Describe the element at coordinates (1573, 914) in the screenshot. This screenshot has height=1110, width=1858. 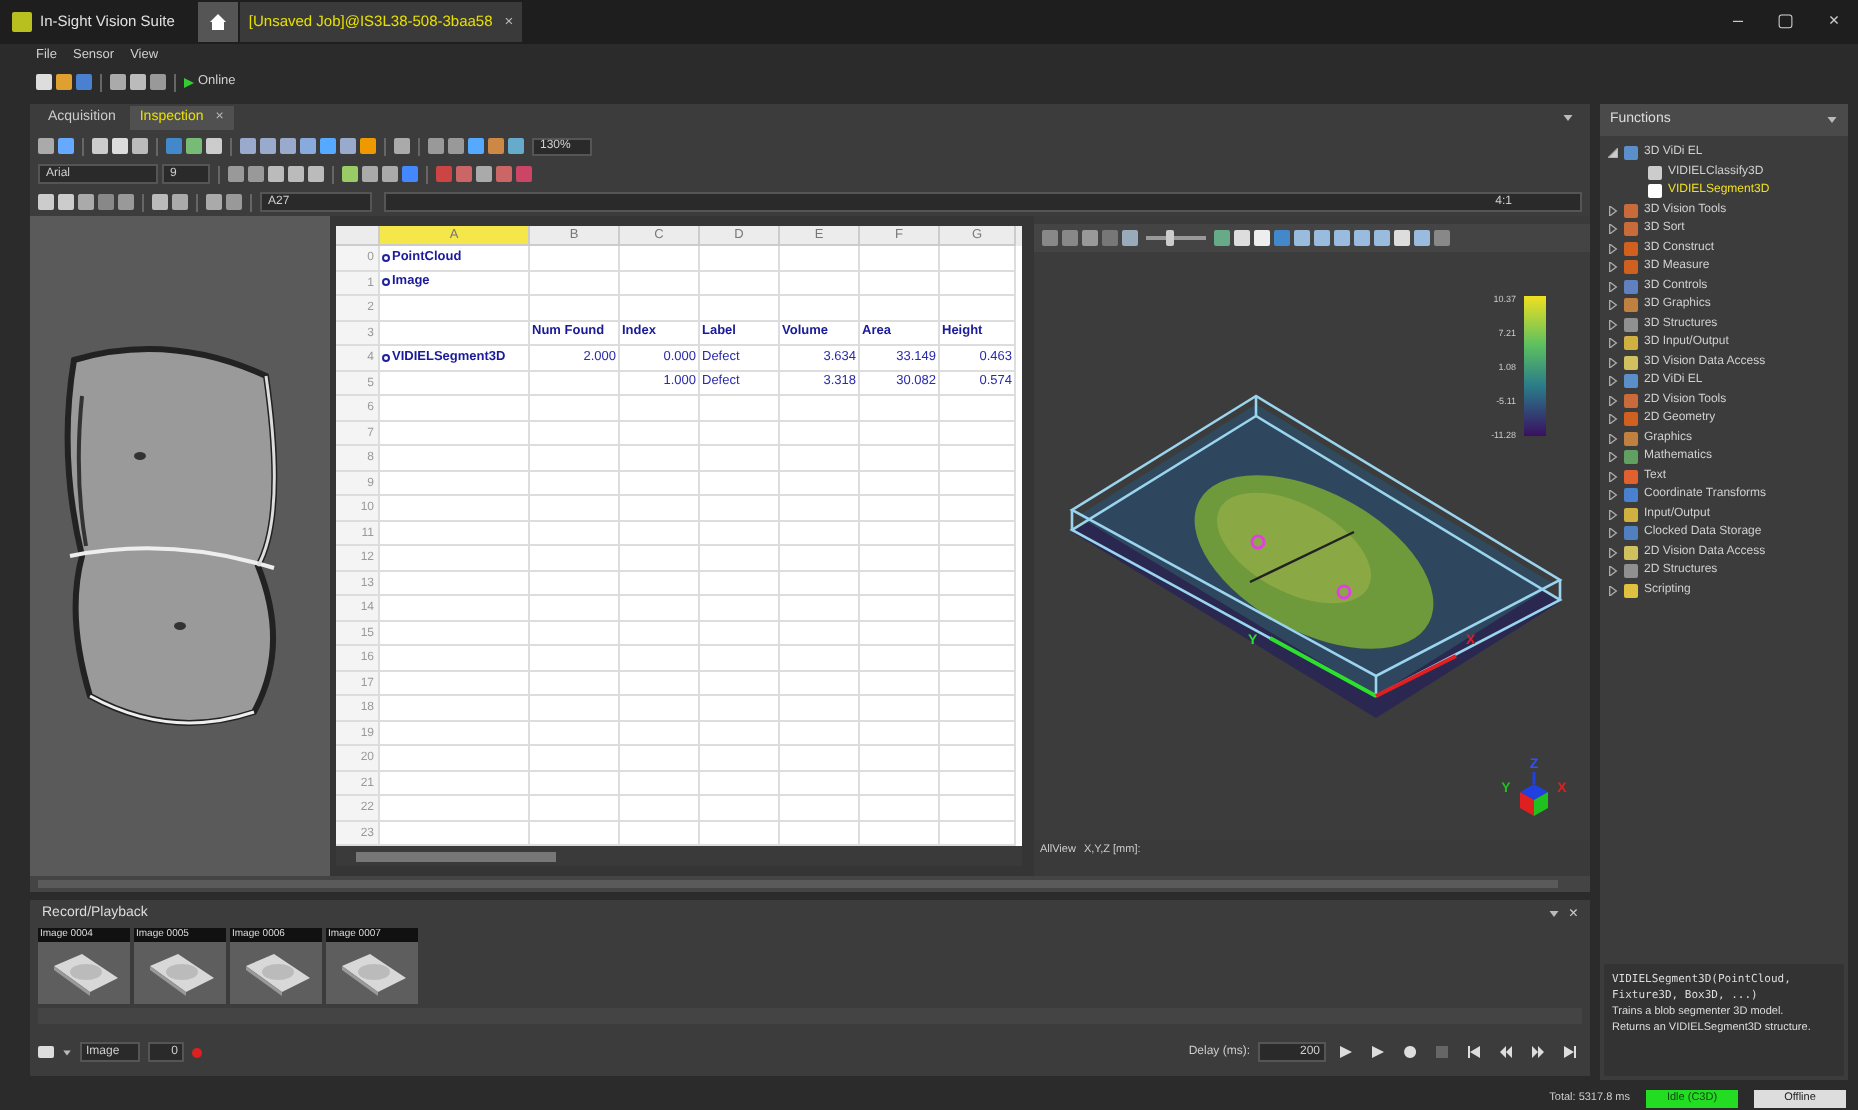
I see `close-button: ×` at that location.